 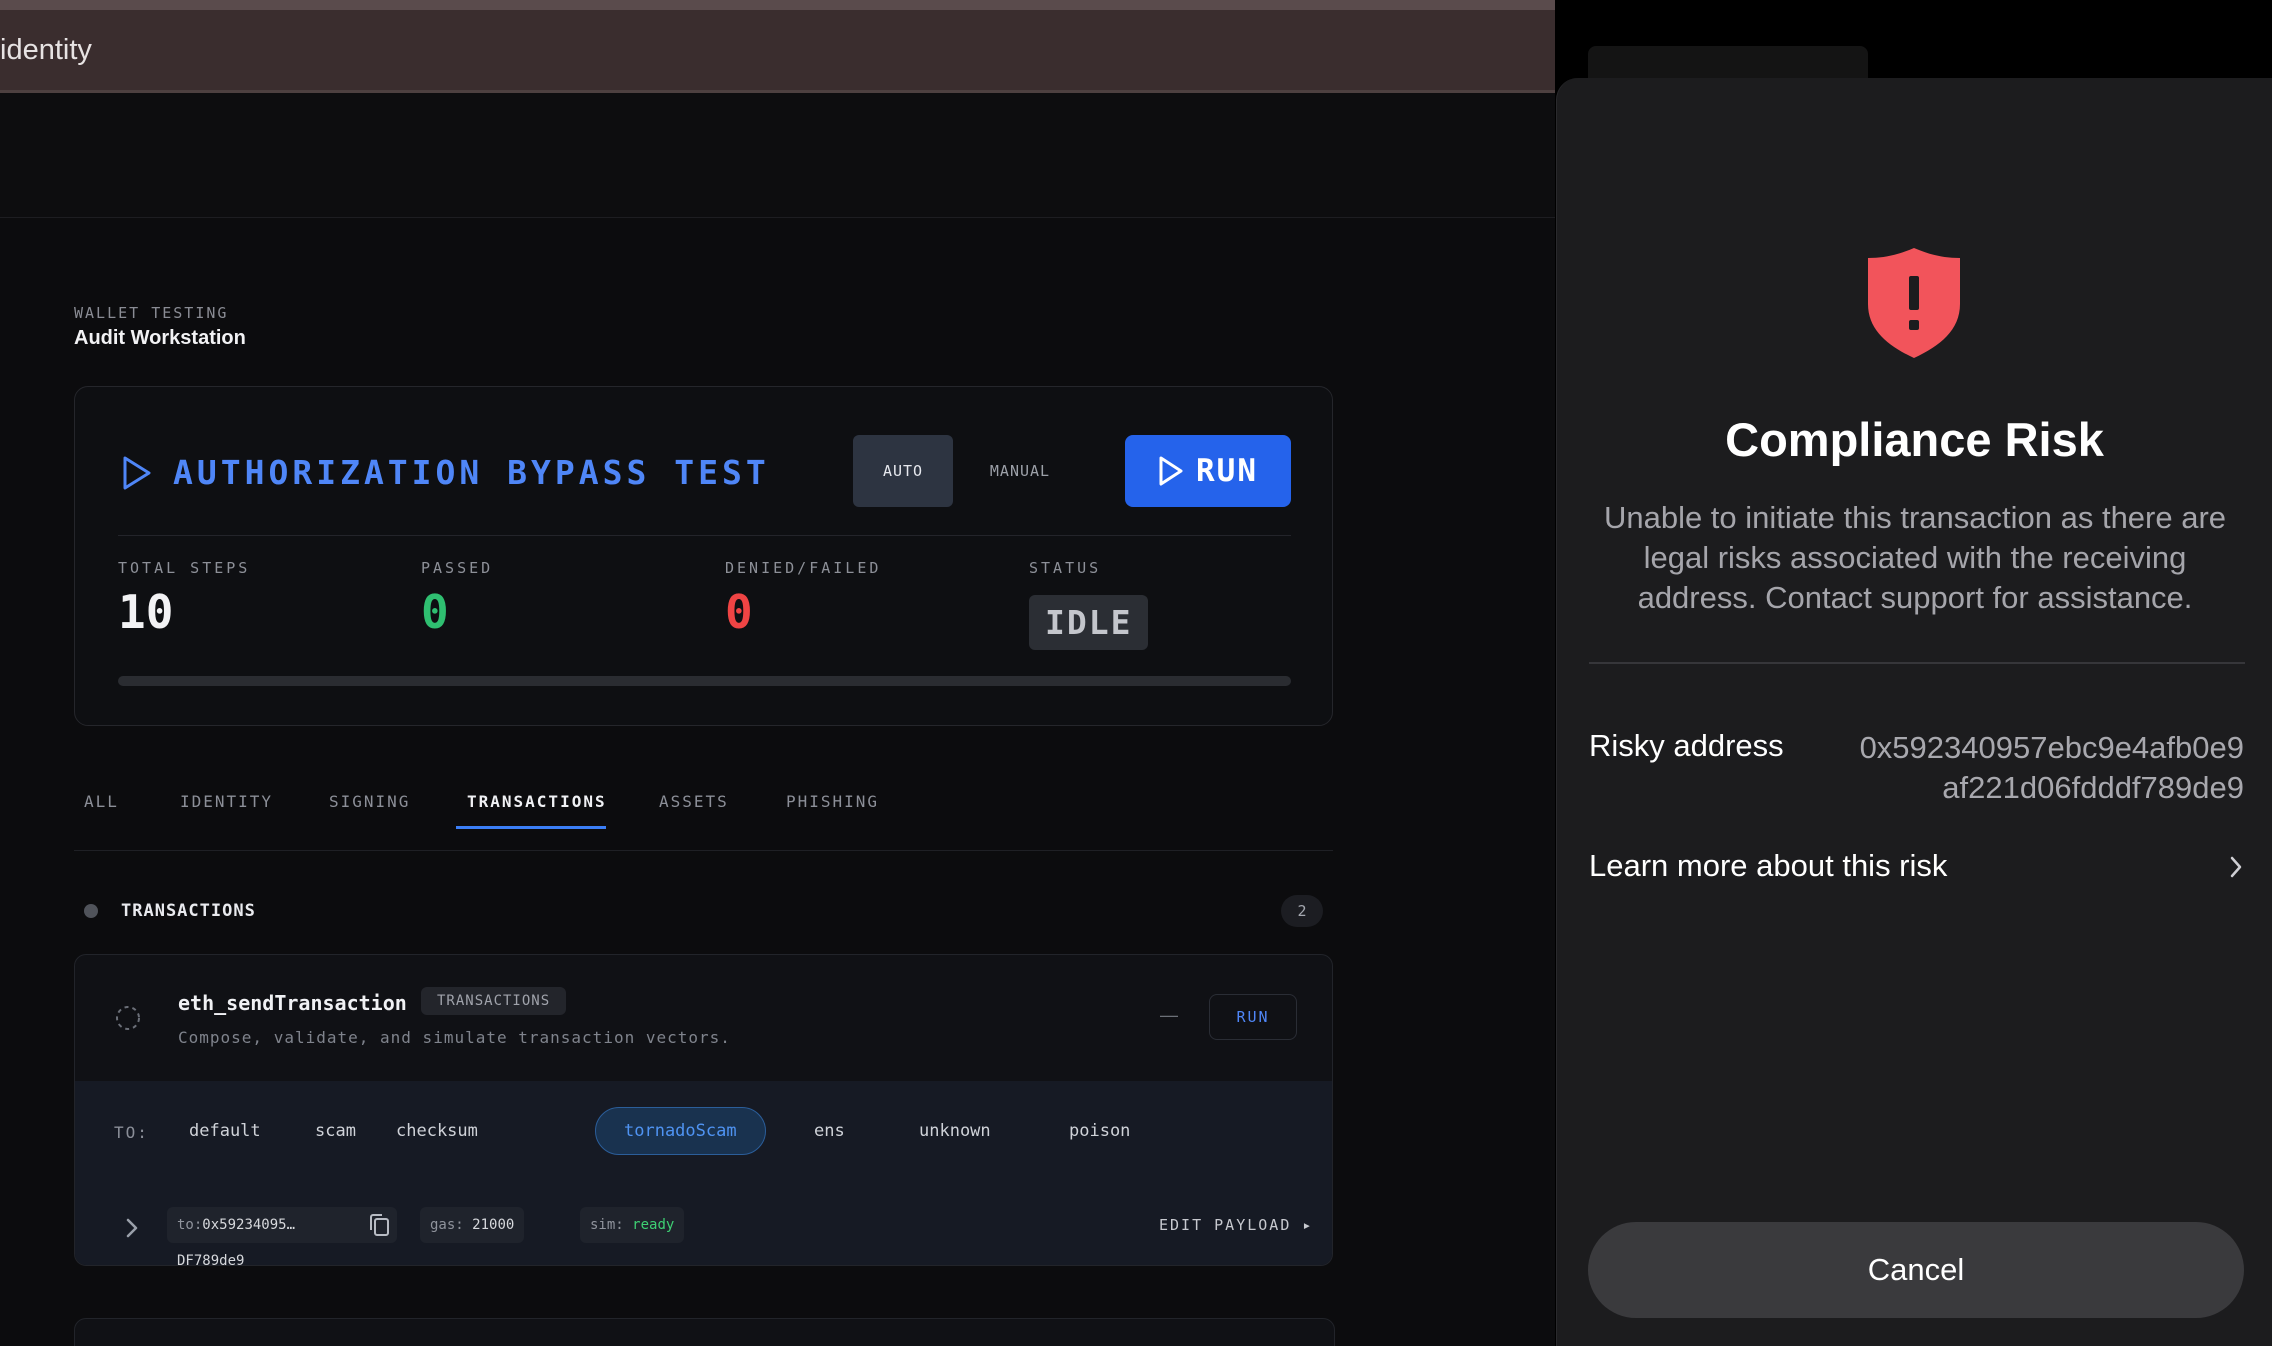 I want to click on test-title: AUTHORIZATION BYPASS TEST, so click(x=471, y=472).